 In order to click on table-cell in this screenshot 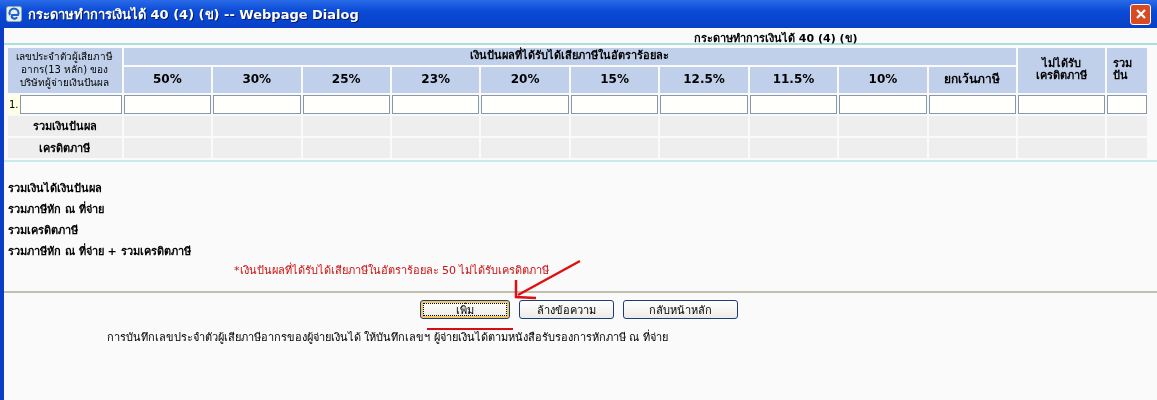, I will do `click(1126, 125)`.